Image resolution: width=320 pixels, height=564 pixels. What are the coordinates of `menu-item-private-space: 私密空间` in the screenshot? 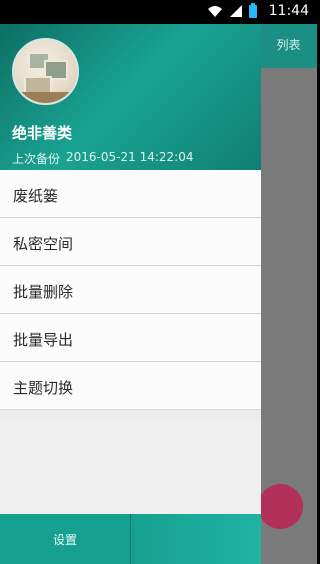 It's located at (130, 242).